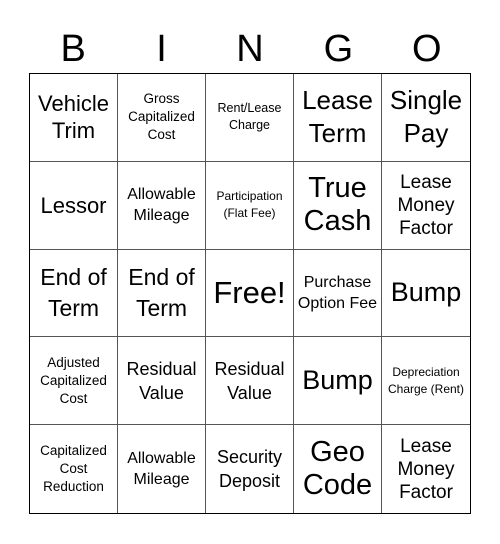 The image size is (500, 544). I want to click on bingo-cell: Geo Code, so click(338, 469).